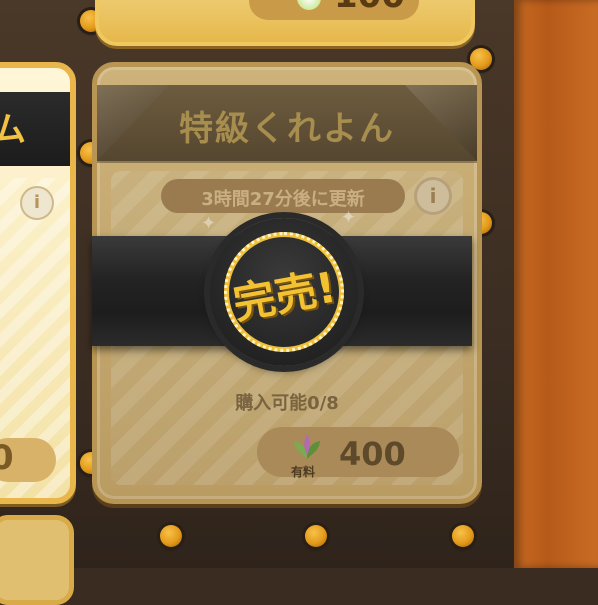 The image size is (598, 605). What do you see at coordinates (287, 129) in the screenshot?
I see `item-title: 特級くれよん` at bounding box center [287, 129].